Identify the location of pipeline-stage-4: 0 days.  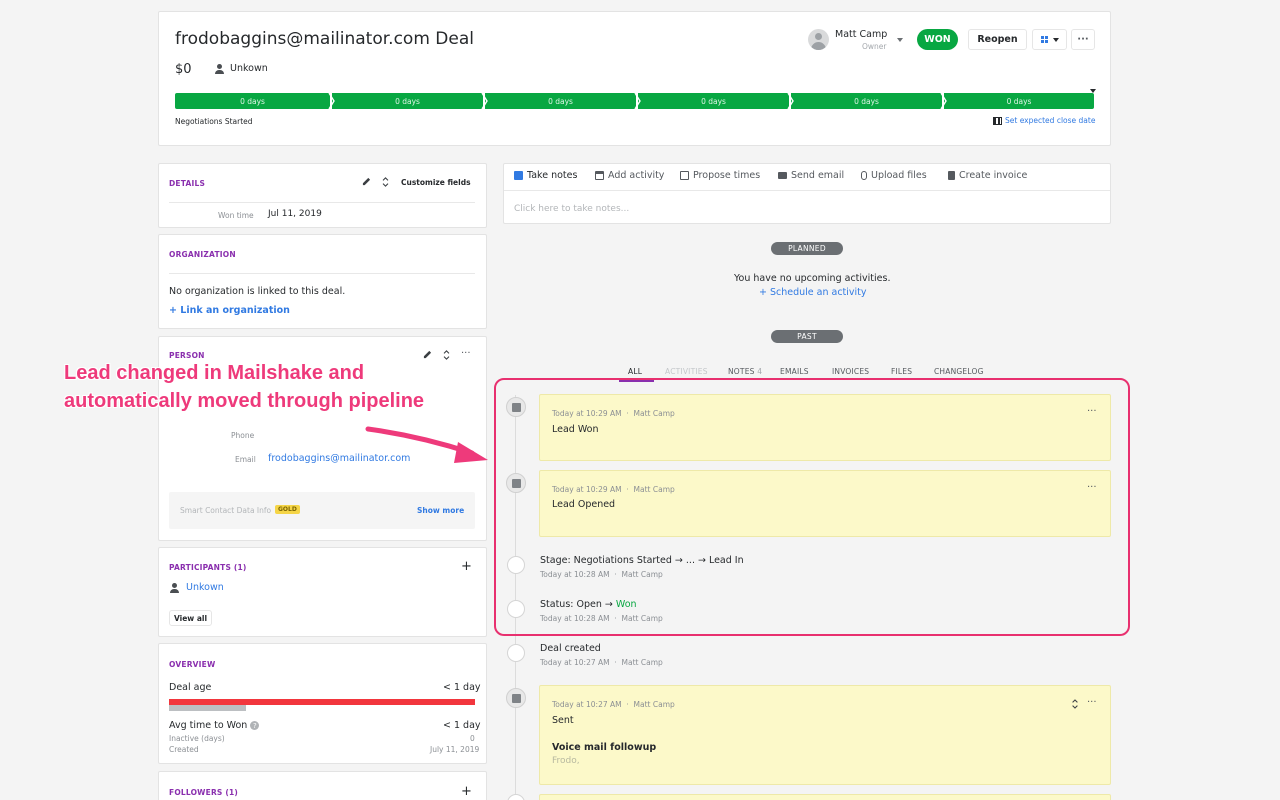
(713, 101).